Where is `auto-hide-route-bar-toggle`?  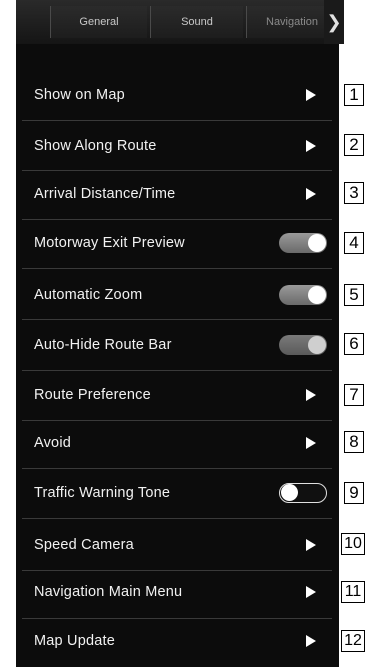 auto-hide-route-bar-toggle is located at coordinates (303, 345).